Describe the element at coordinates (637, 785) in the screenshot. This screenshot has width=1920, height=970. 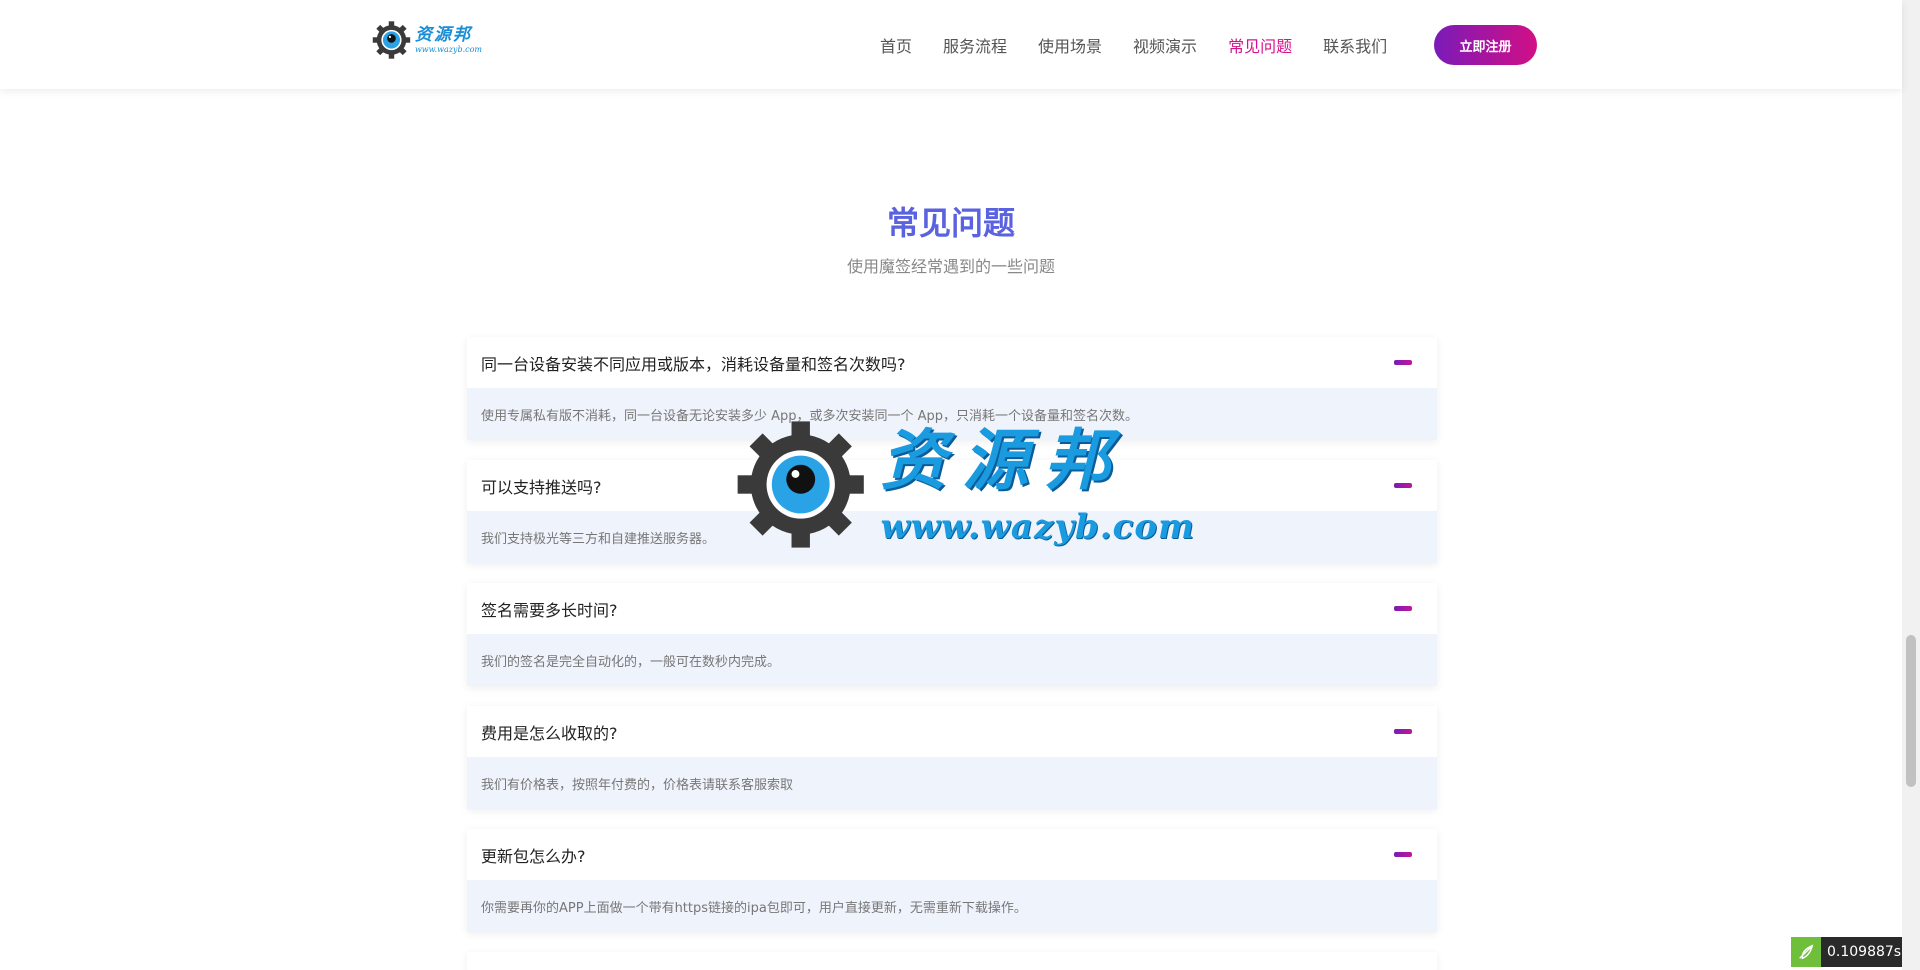
I see `faq-answer-text: 我们有价格表，按照年付费的，价格表请联系客服索取` at that location.